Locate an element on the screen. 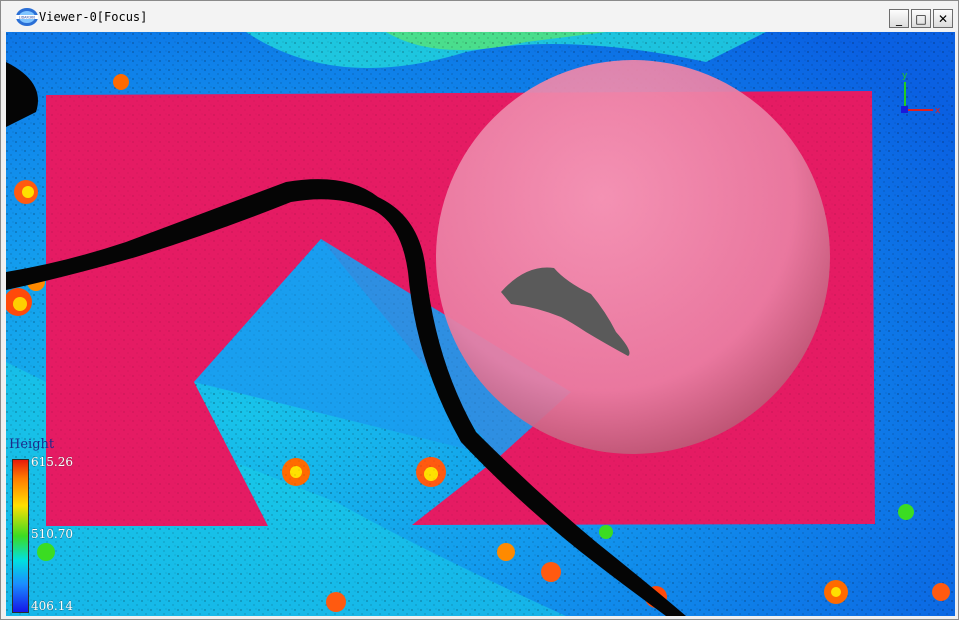  maximize-icon: □ is located at coordinates (921, 18).